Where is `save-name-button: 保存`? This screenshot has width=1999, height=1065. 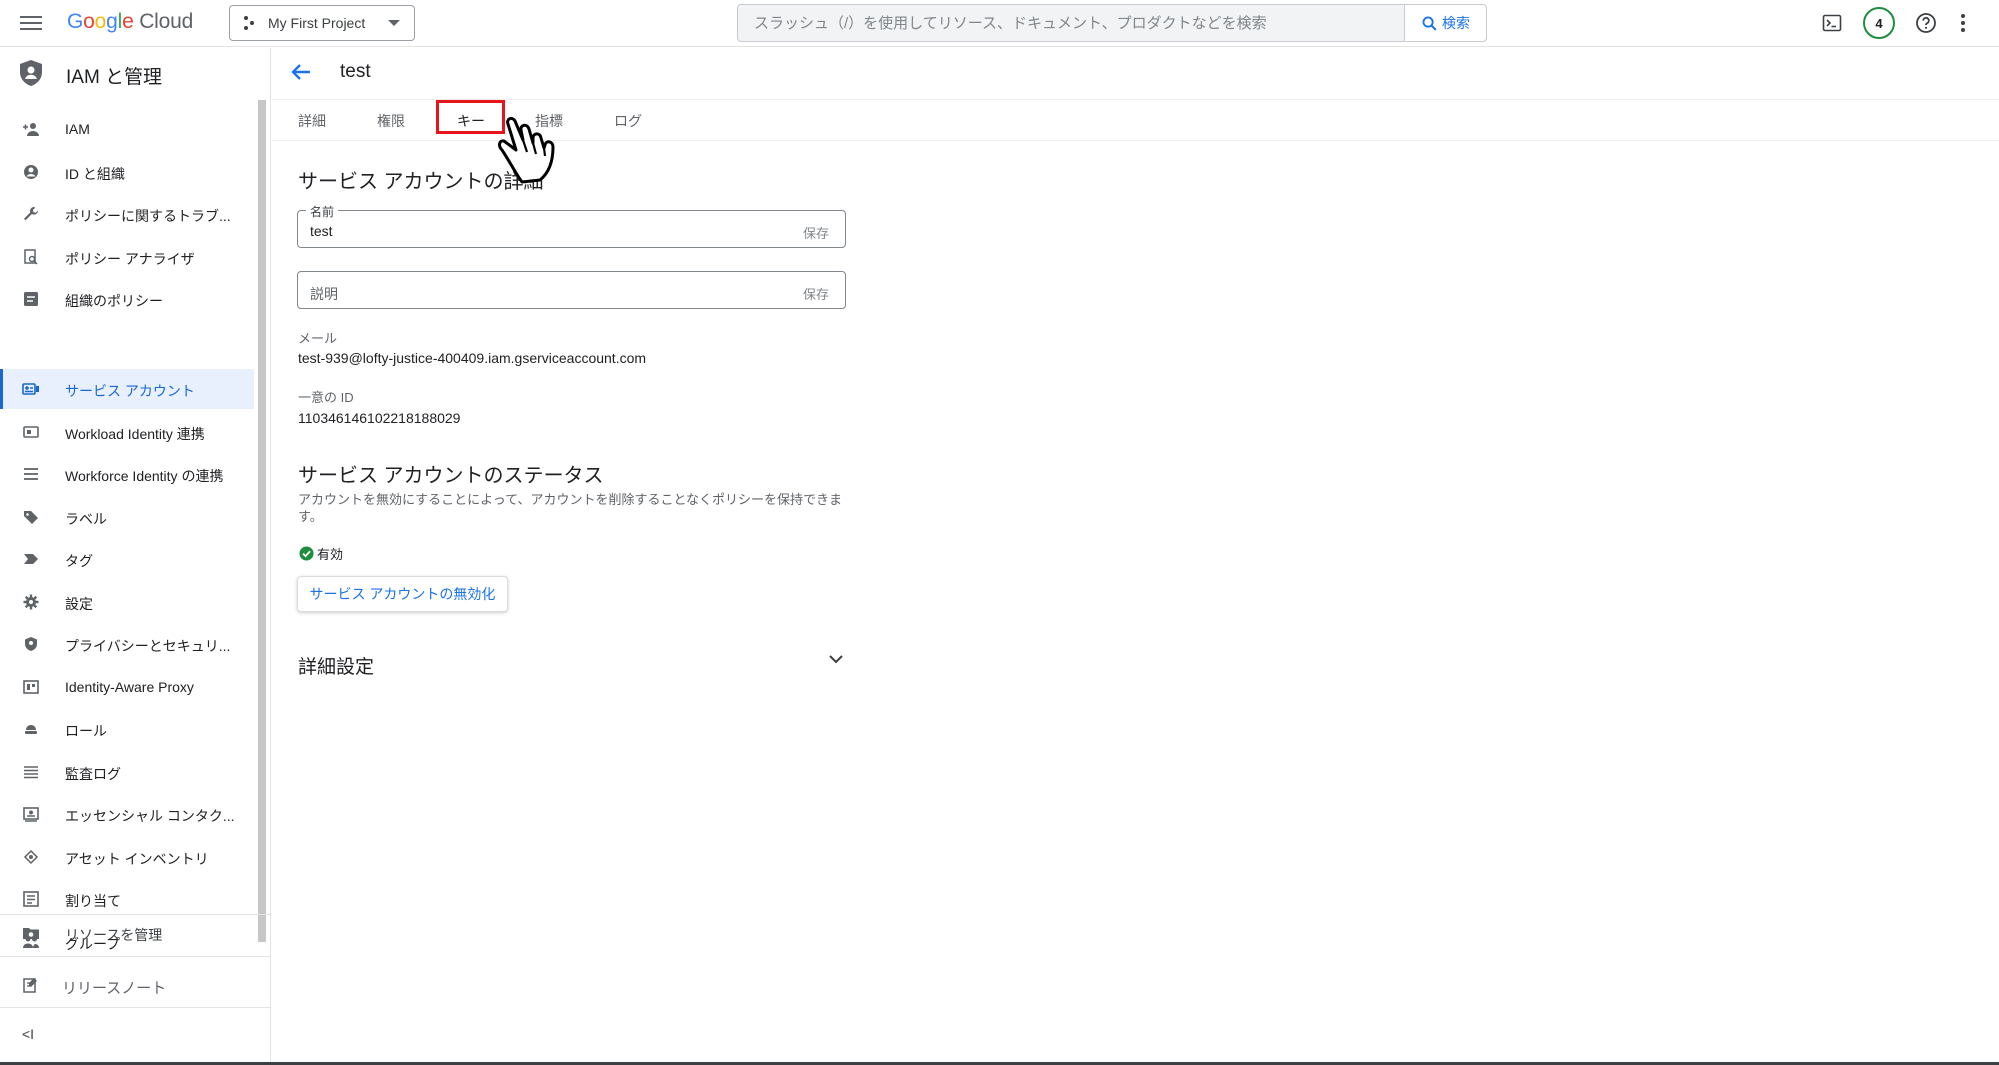
save-name-button: 保存 is located at coordinates (816, 232).